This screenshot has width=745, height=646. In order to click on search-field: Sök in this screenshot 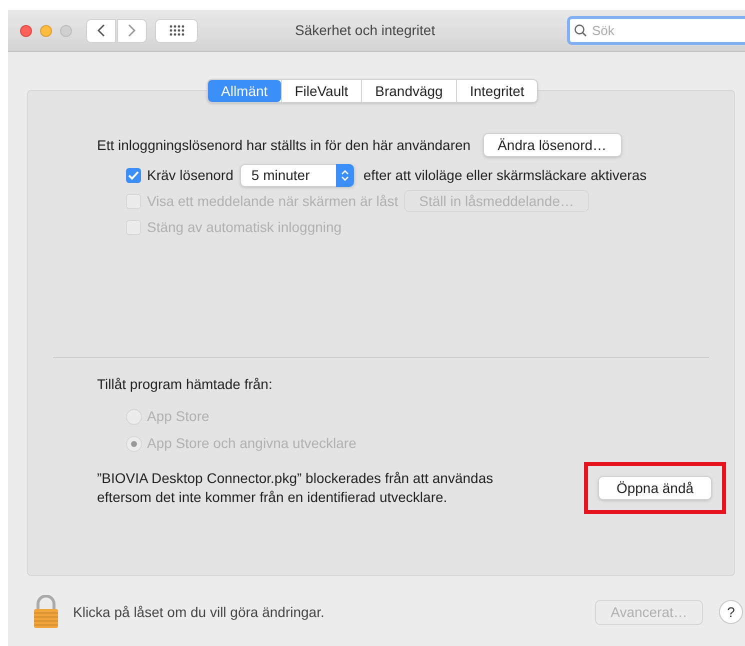, I will do `click(656, 30)`.